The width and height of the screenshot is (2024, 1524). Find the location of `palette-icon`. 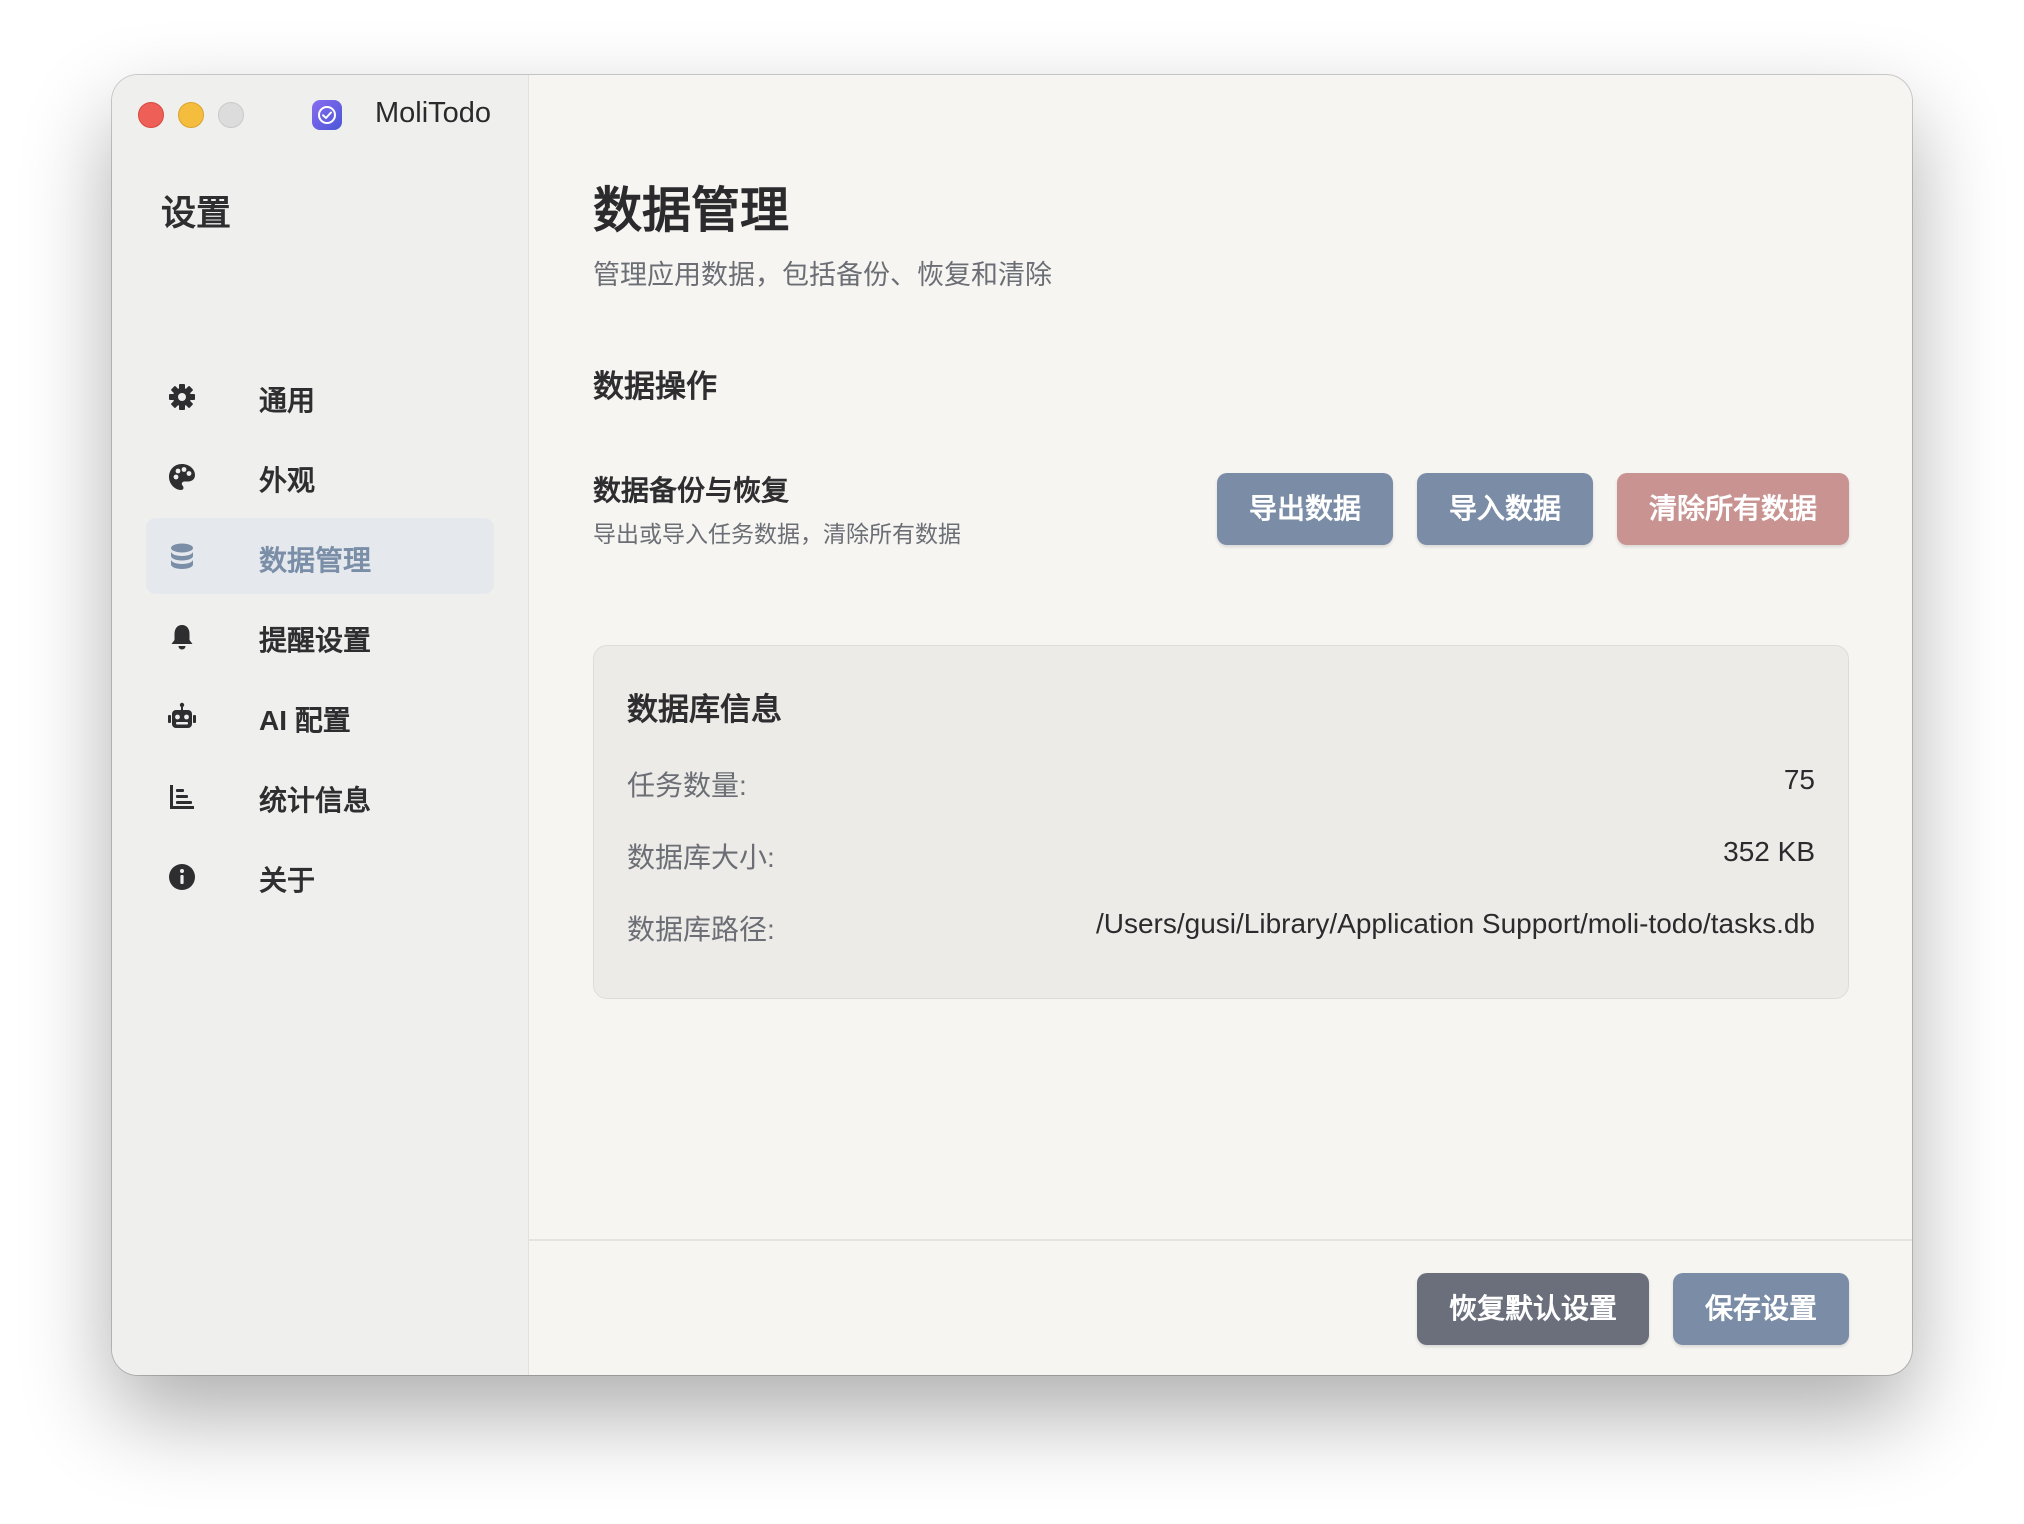

palette-icon is located at coordinates (182, 477).